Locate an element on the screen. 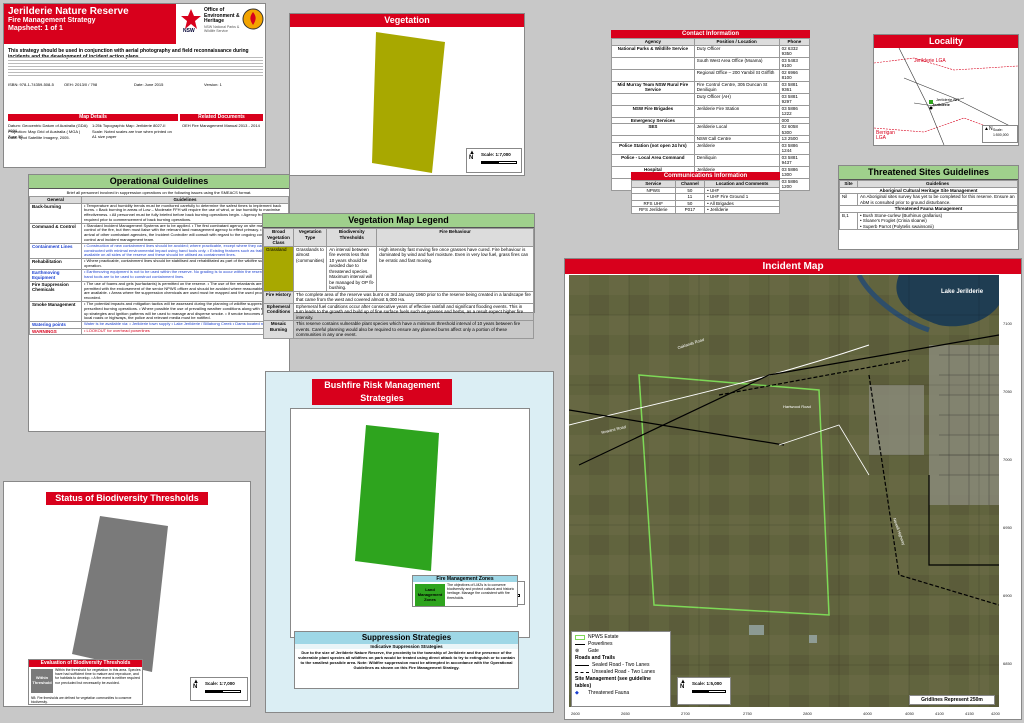  contact-agency: Mid Murray Team NSW Rural Fire Service is located at coordinates (653, 87).